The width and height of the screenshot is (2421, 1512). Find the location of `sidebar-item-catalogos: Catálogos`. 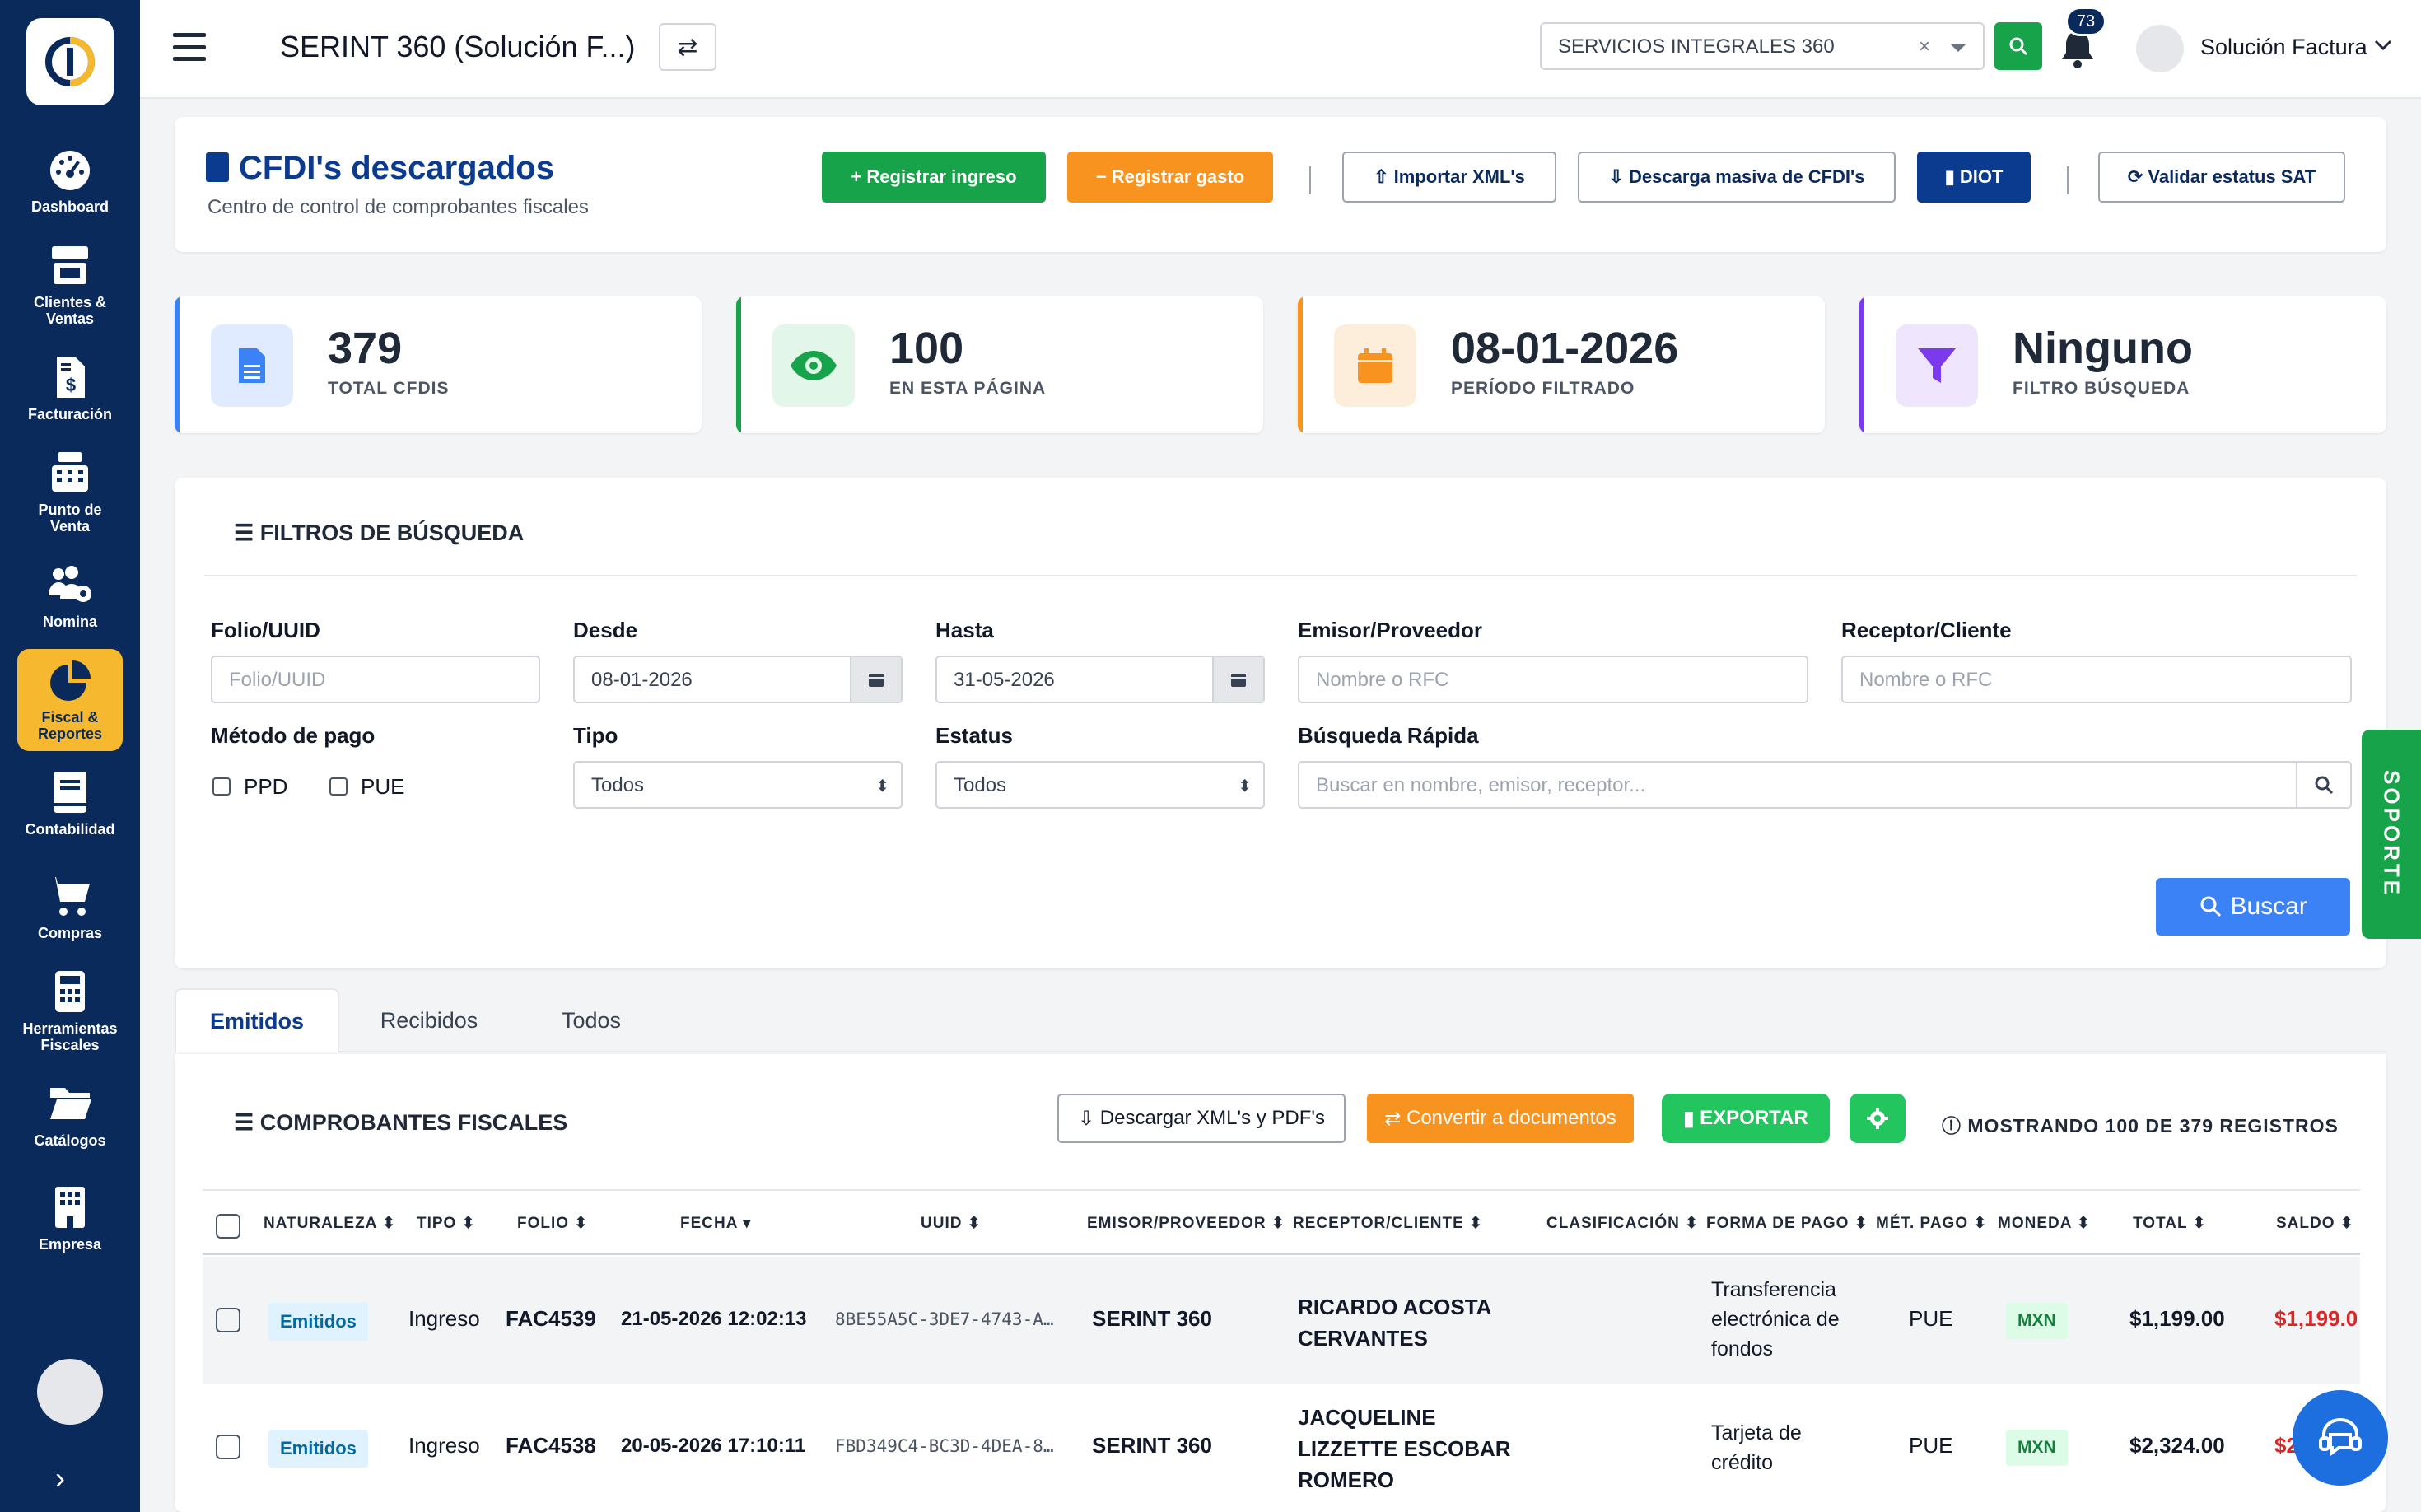

sidebar-item-catalogos: Catálogos is located at coordinates (70, 1115).